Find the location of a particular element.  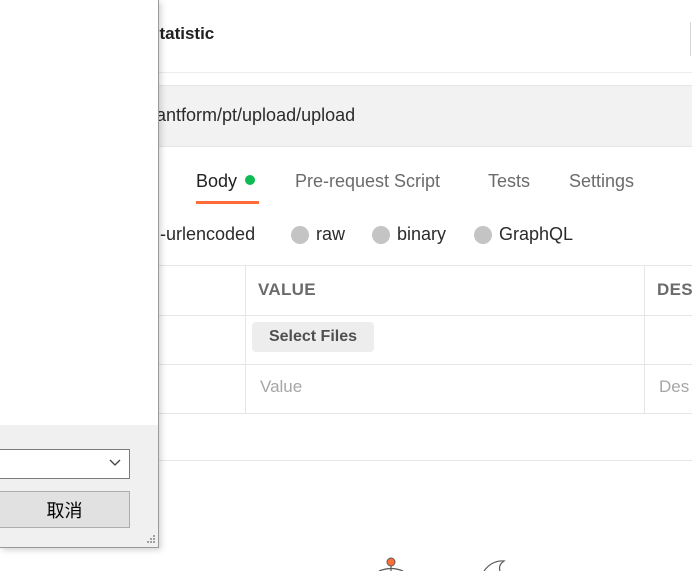

dialog-footer is located at coordinates (79, 486).